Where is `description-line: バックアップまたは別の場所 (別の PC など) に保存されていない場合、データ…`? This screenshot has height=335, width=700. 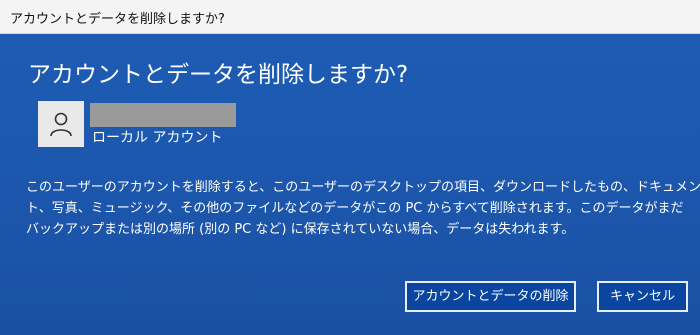
description-line: バックアップまたは別の場所 (別の PC など) に保存されていない場合、データ… is located at coordinates (300, 229).